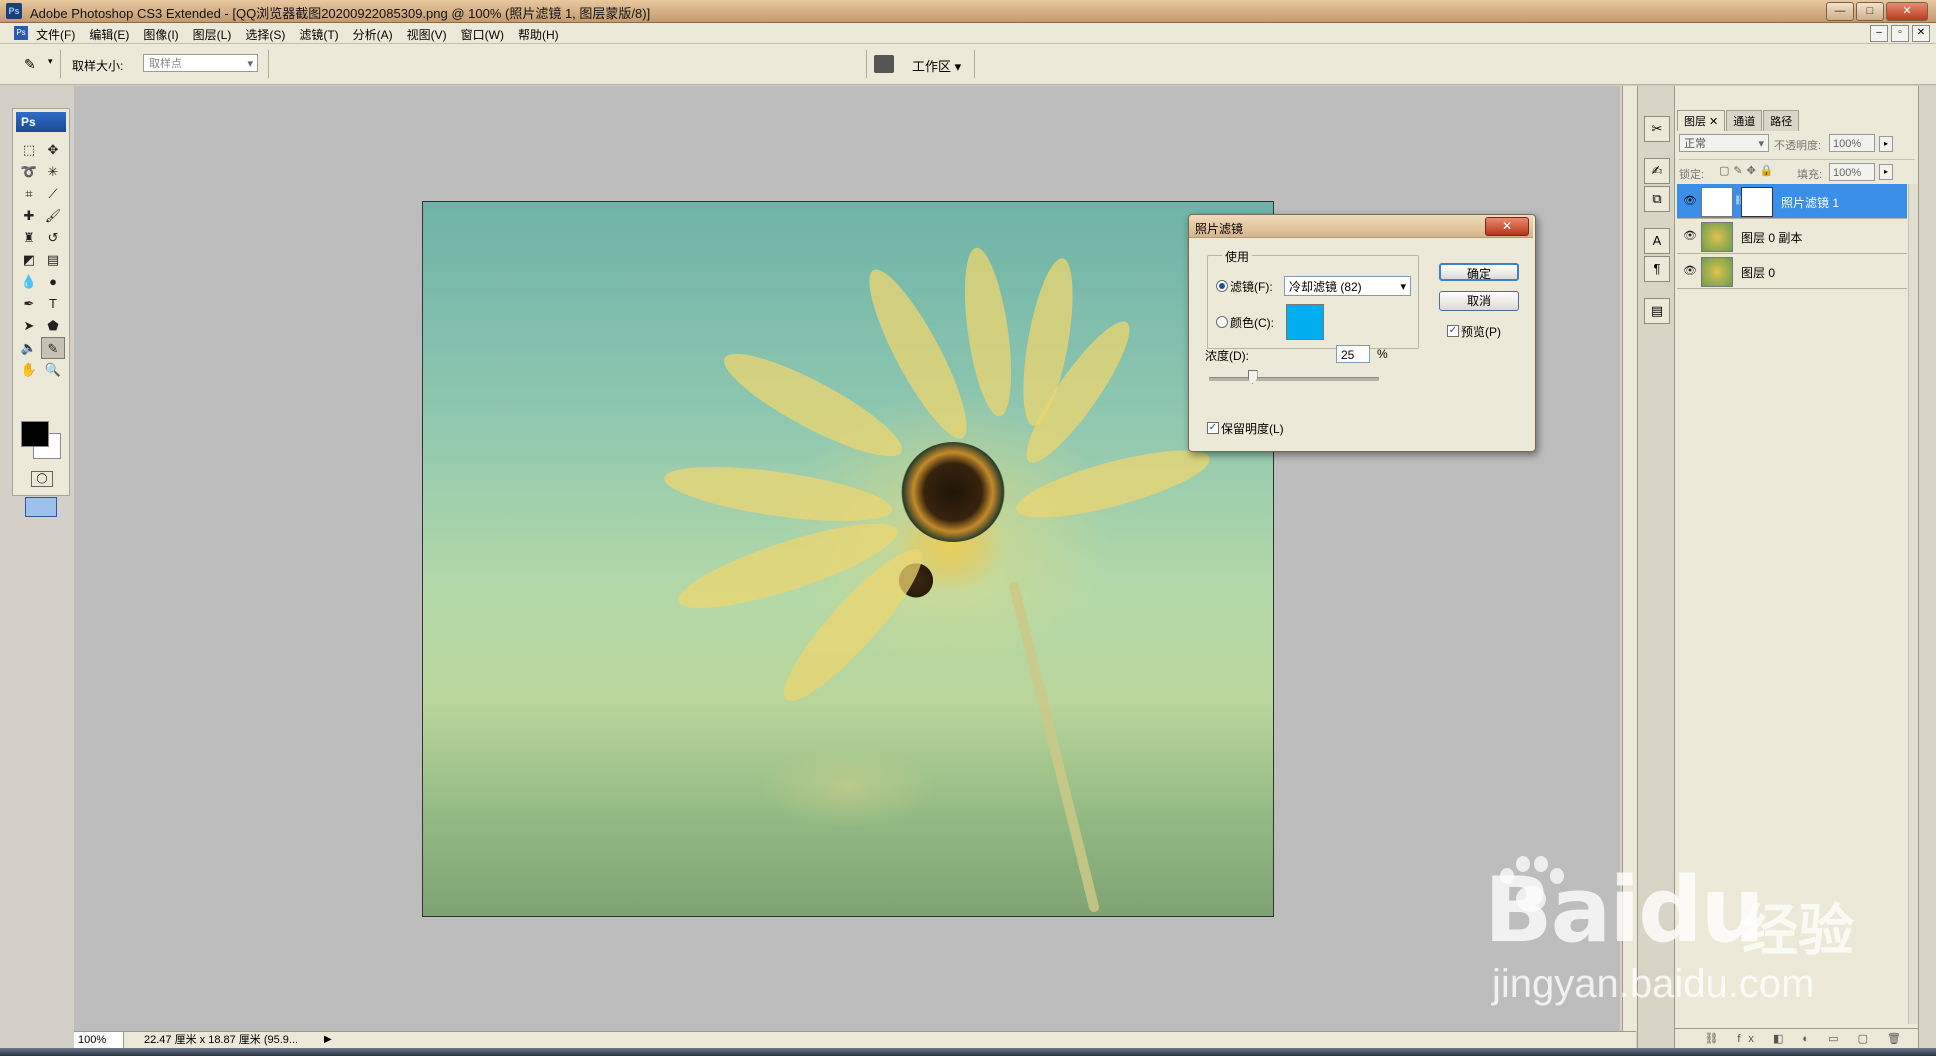  Describe the element at coordinates (1840, 11) in the screenshot. I see `minimize-button: —` at that location.